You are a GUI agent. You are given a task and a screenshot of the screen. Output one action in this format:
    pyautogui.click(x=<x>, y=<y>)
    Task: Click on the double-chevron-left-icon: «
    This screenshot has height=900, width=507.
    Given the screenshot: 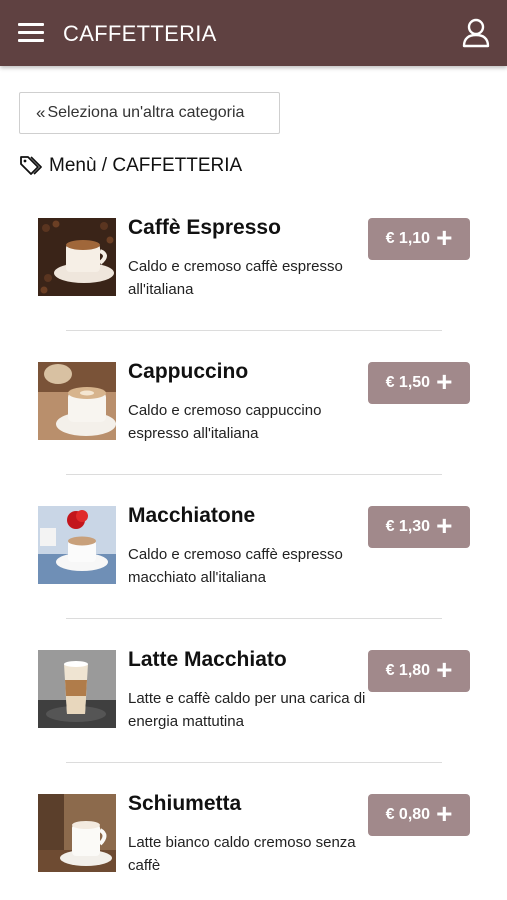 What is the action you would take?
    pyautogui.click(x=41, y=112)
    